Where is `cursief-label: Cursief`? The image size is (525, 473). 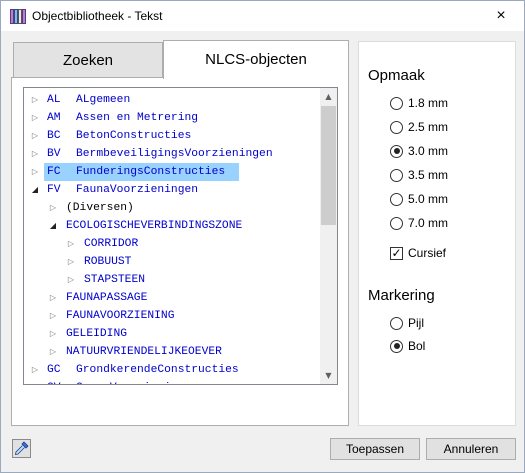
cursief-label: Cursief is located at coordinates (427, 253).